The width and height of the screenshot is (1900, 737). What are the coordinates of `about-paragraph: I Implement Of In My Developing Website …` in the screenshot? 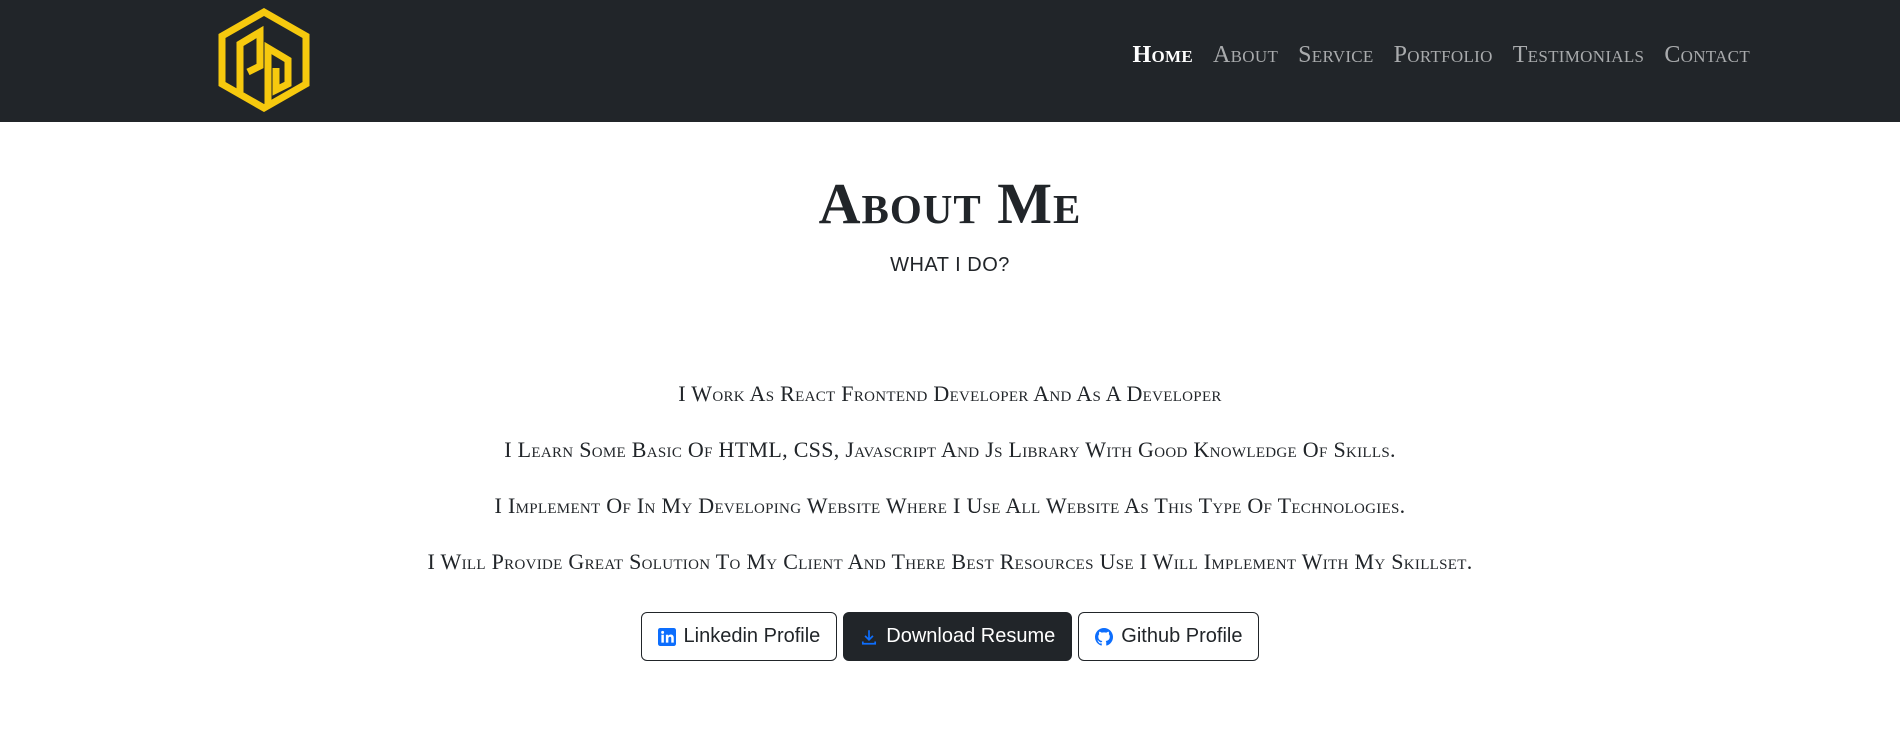 It's located at (950, 505).